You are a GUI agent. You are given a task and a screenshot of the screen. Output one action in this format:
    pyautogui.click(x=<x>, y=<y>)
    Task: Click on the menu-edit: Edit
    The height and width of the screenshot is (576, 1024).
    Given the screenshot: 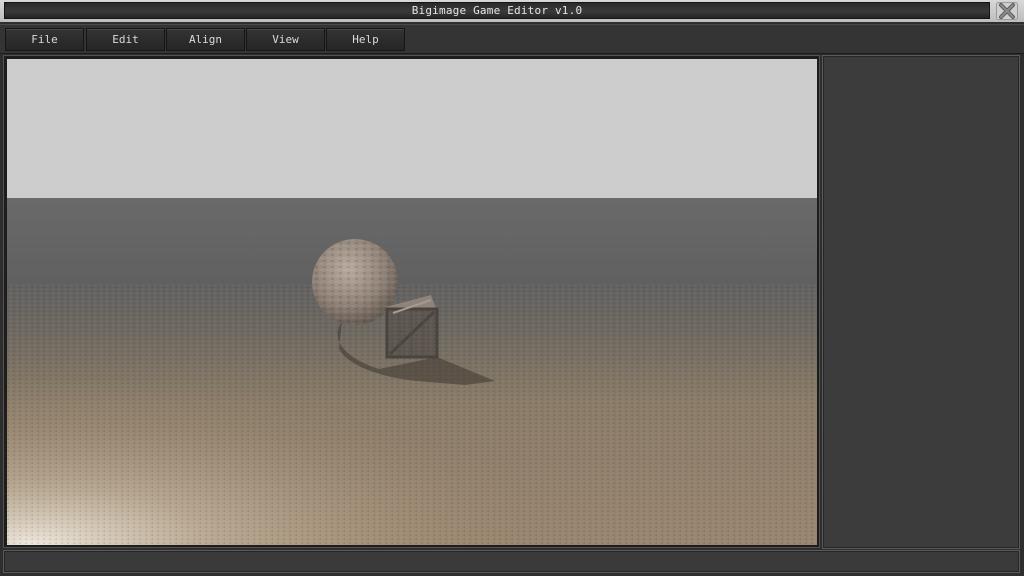 What is the action you would take?
    pyautogui.click(x=125, y=39)
    